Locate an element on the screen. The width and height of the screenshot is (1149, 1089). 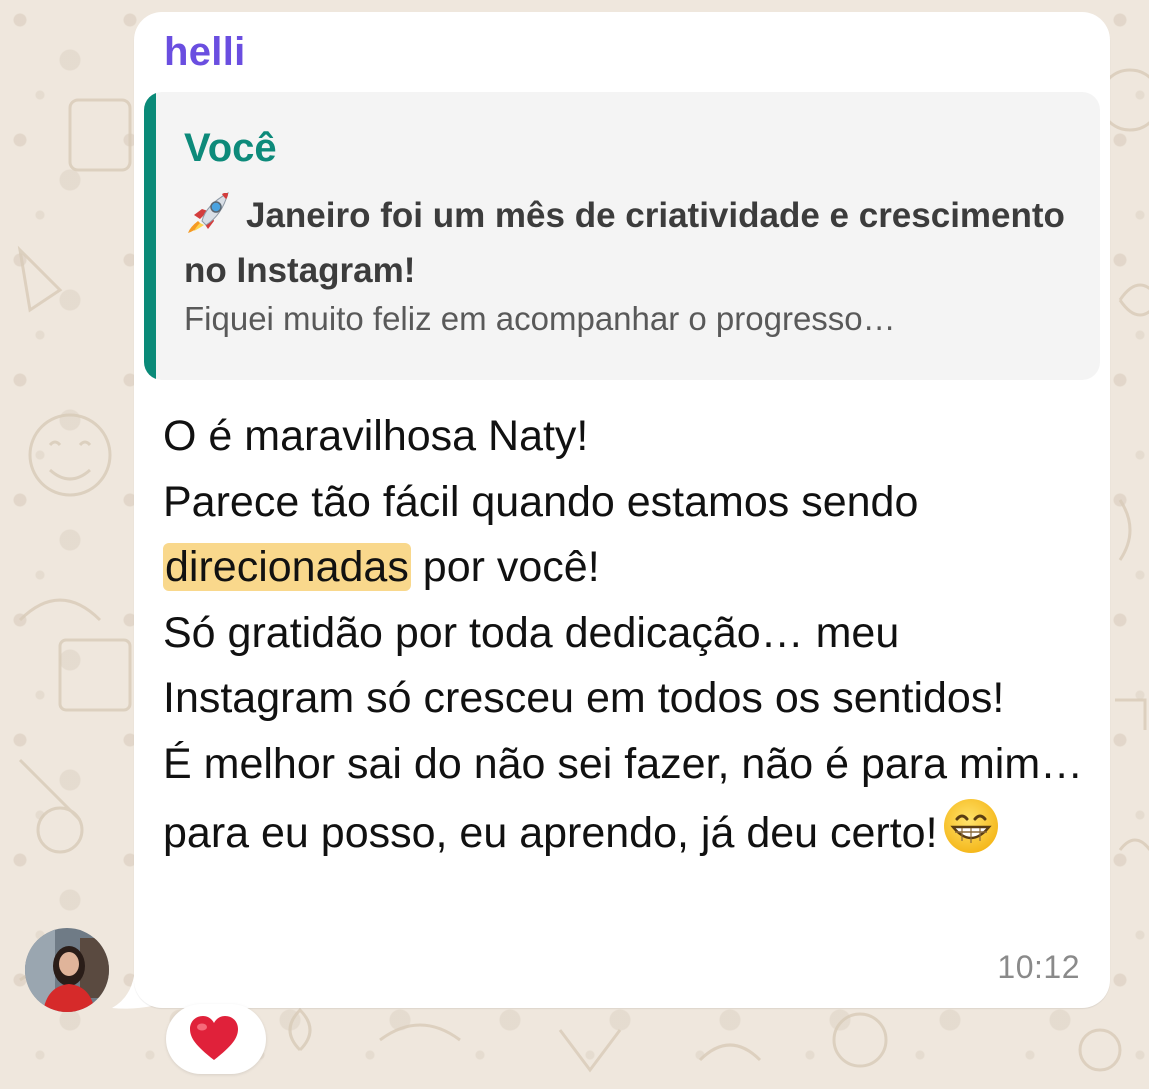
message-timestamp: 10:12 is located at coordinates (1038, 967).